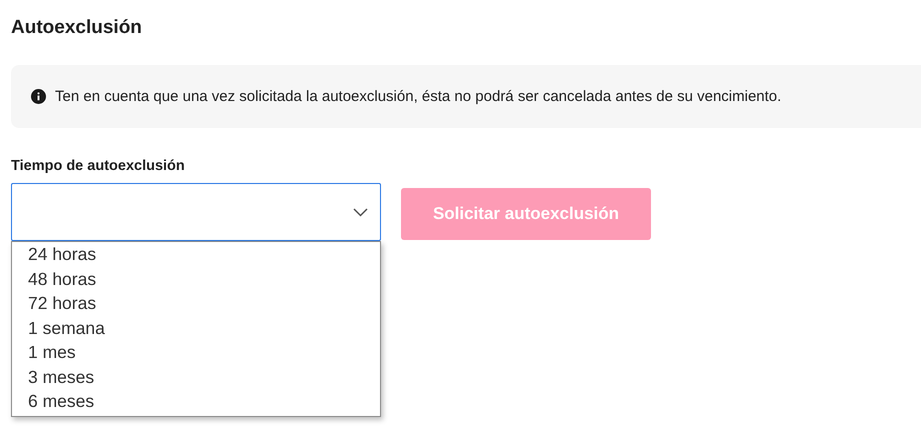  What do you see at coordinates (196, 352) in the screenshot?
I see `dropdown-option: 1 mes` at bounding box center [196, 352].